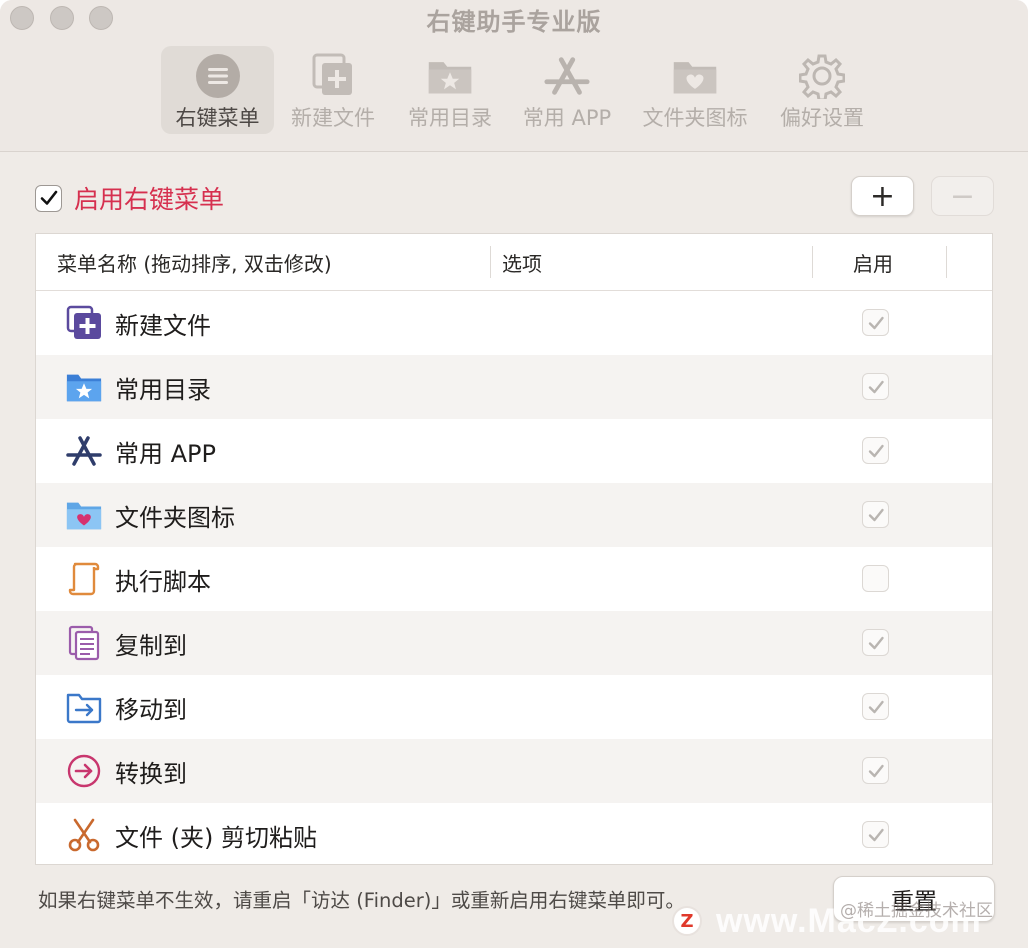 This screenshot has width=1028, height=948. Describe the element at coordinates (514, 451) in the screenshot. I see `table-row: 常用 APP` at that location.